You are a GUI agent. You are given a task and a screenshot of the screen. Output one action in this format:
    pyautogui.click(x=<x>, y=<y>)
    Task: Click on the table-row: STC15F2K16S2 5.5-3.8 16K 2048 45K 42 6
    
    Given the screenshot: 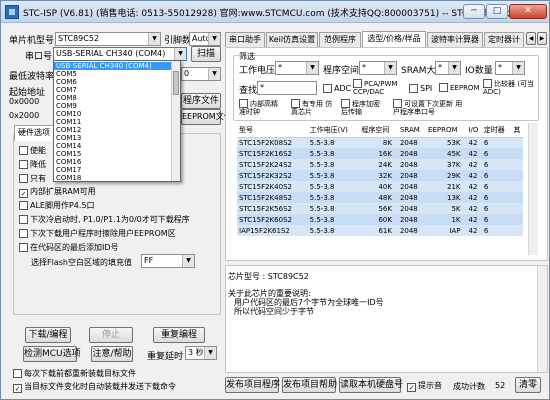 What is the action you would take?
    pyautogui.click(x=380, y=153)
    